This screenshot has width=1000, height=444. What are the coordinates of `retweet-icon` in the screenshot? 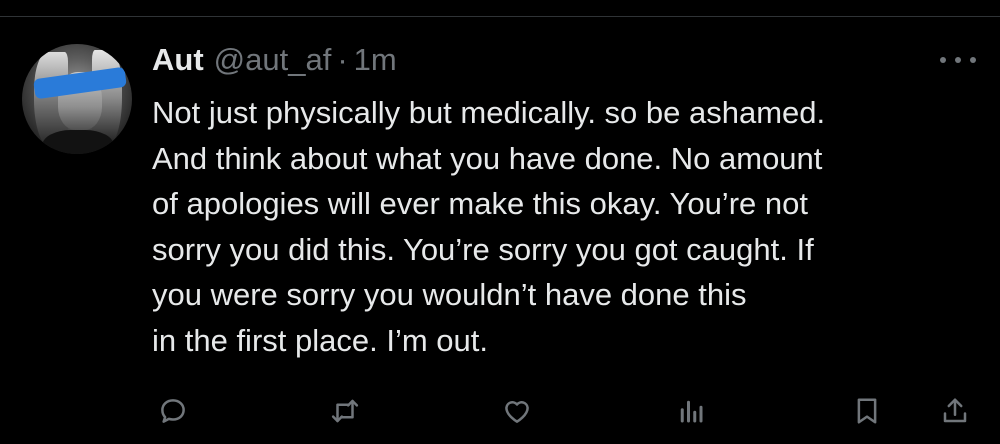 It's located at (345, 411).